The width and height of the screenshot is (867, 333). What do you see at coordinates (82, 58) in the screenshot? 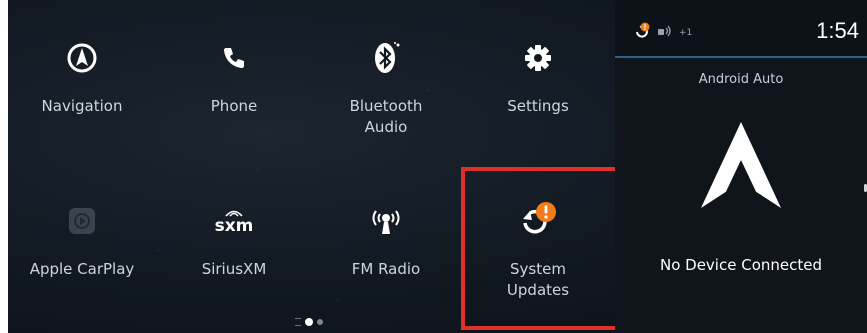
I see `navigation-icon` at bounding box center [82, 58].